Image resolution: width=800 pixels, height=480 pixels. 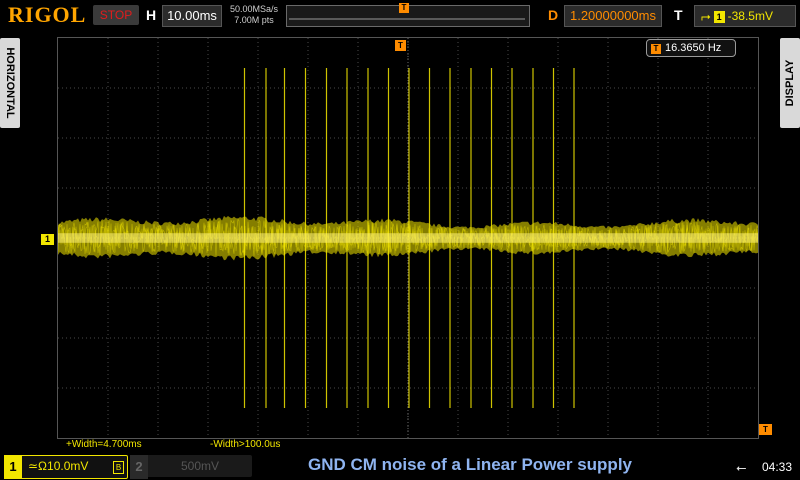 What do you see at coordinates (693, 48) in the screenshot?
I see `frequency-value: 16.3650 Hz` at bounding box center [693, 48].